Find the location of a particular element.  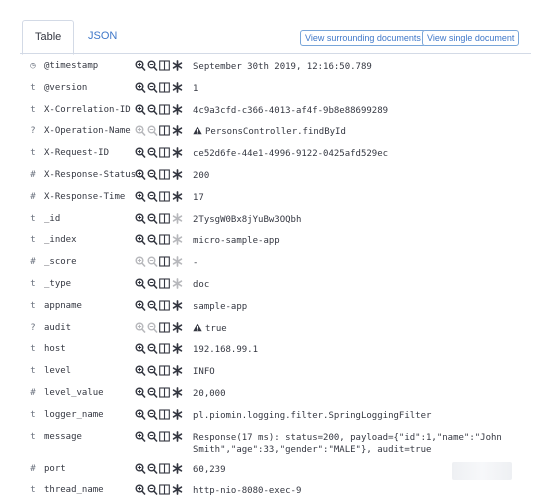

field-value: PersonsController.findById is located at coordinates (360, 132).